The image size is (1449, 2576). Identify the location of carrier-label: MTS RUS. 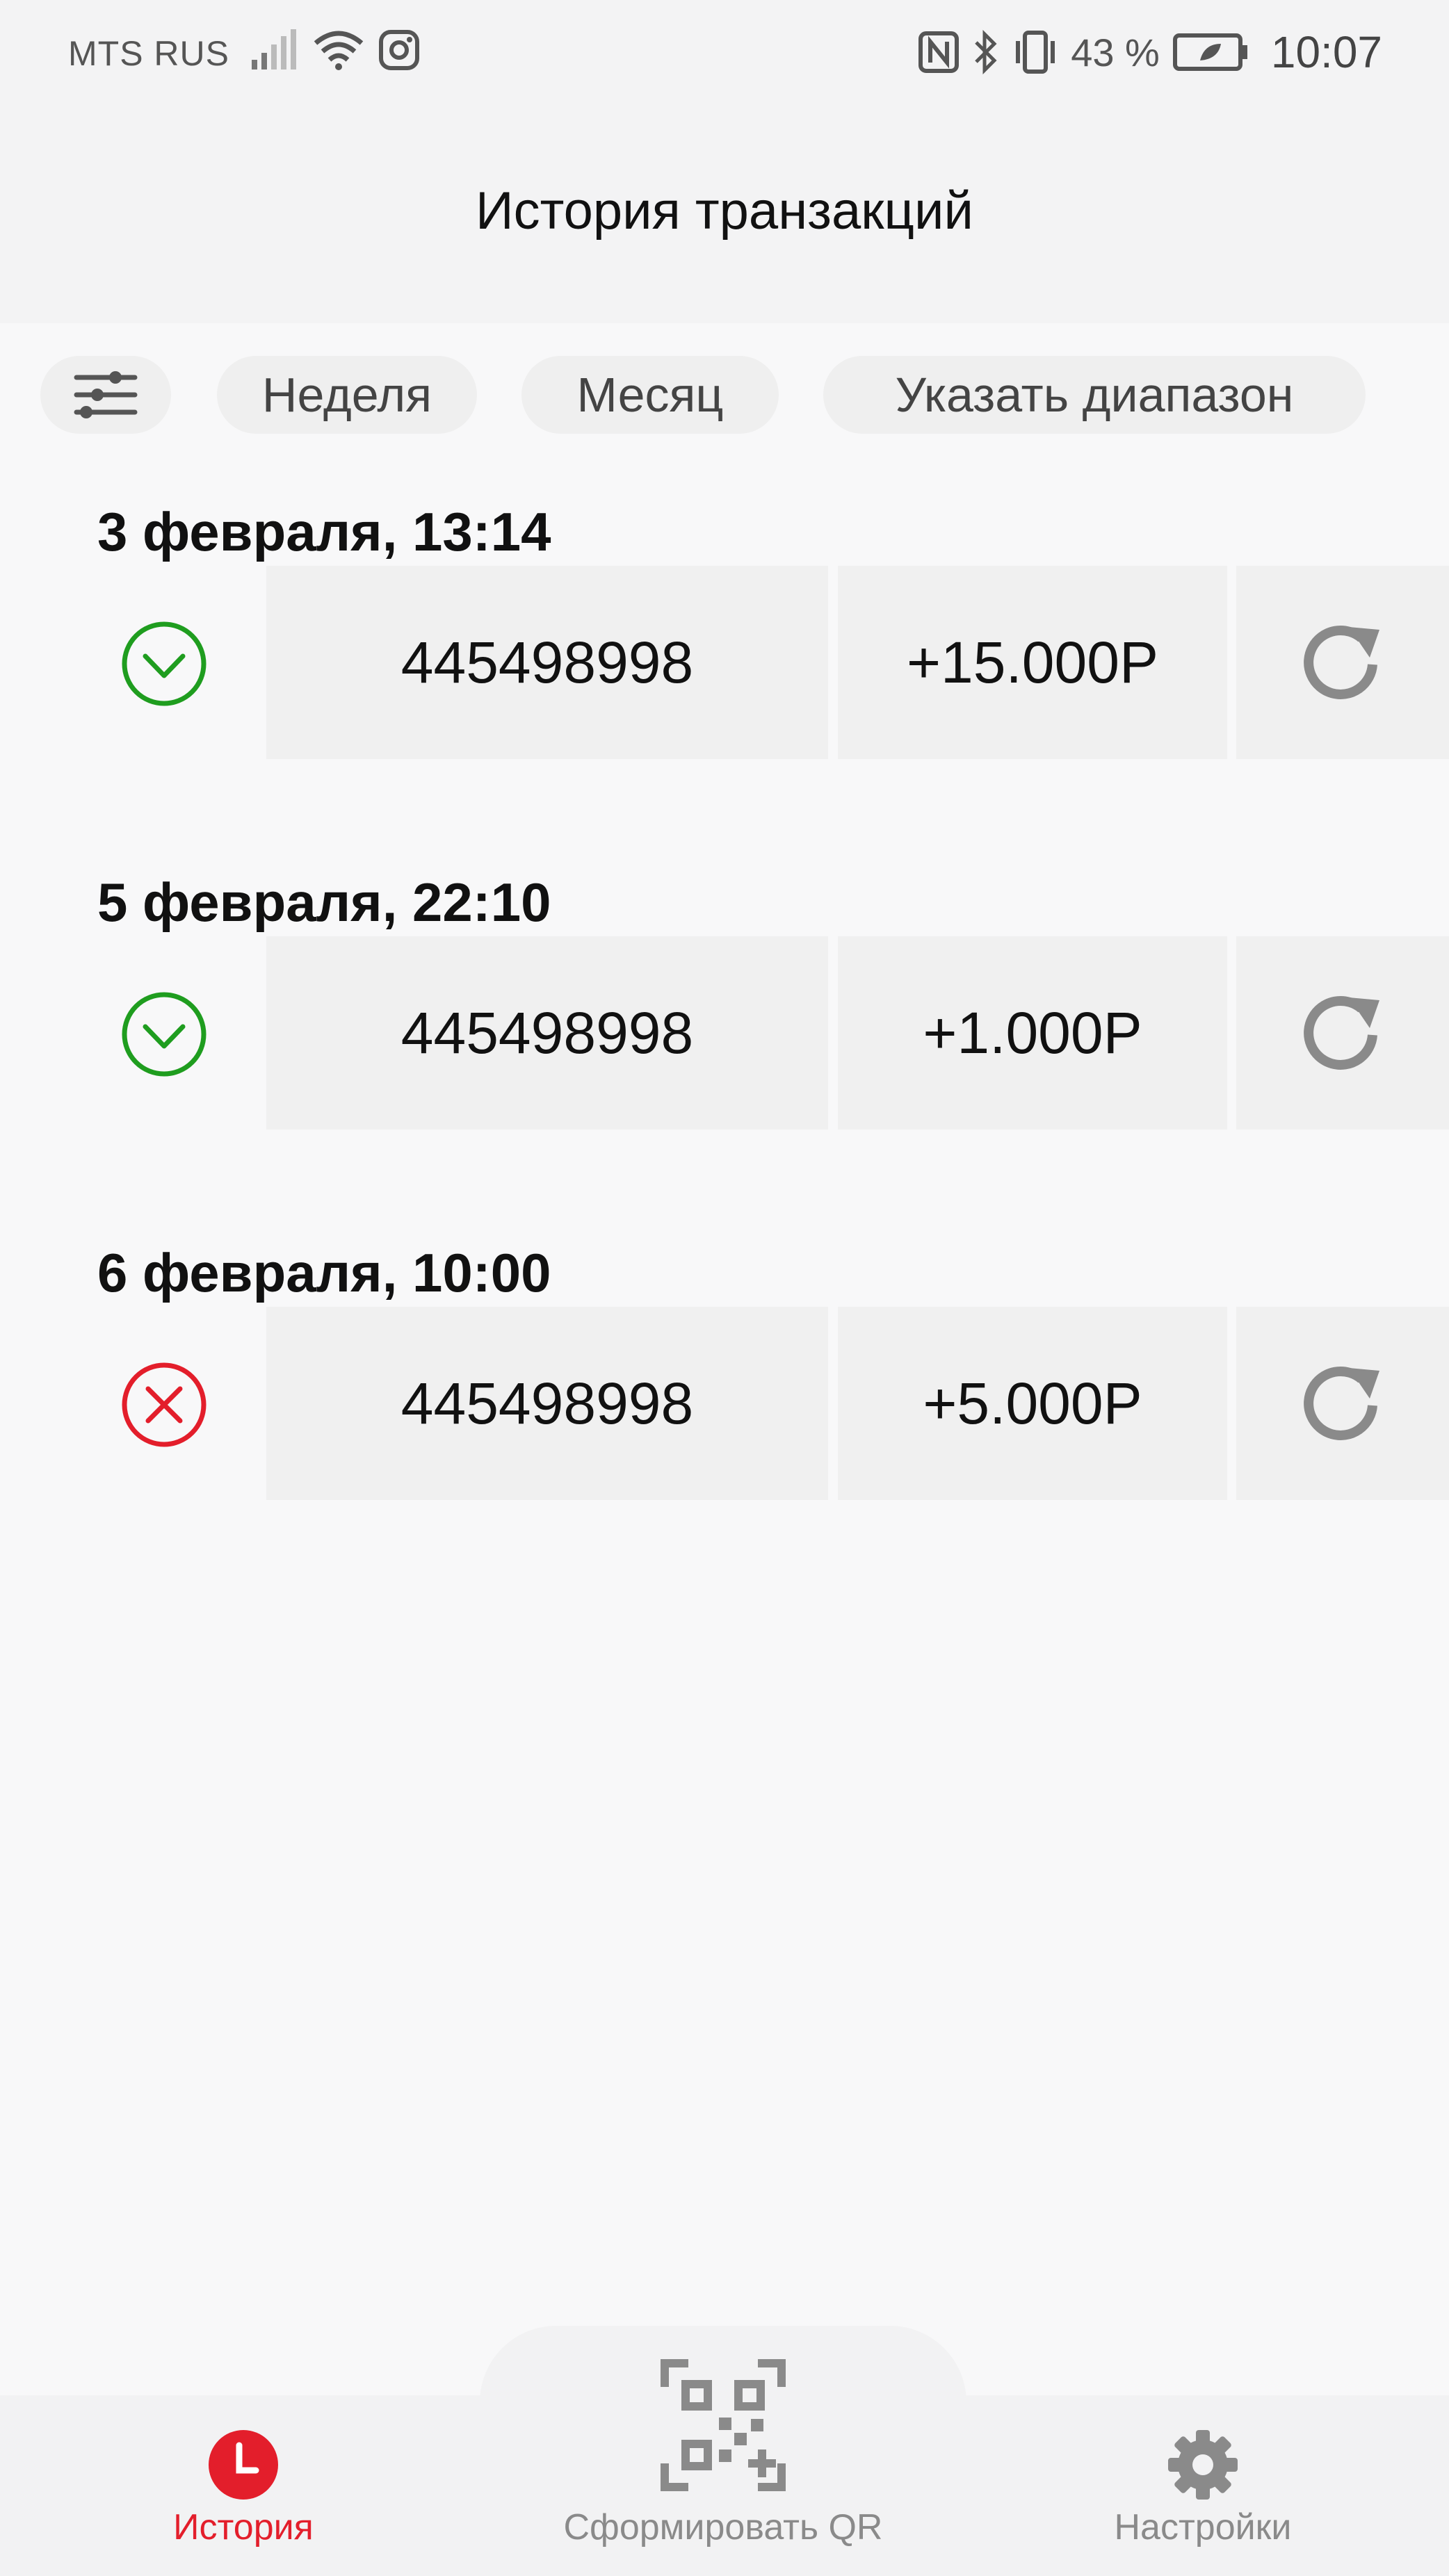
(148, 53).